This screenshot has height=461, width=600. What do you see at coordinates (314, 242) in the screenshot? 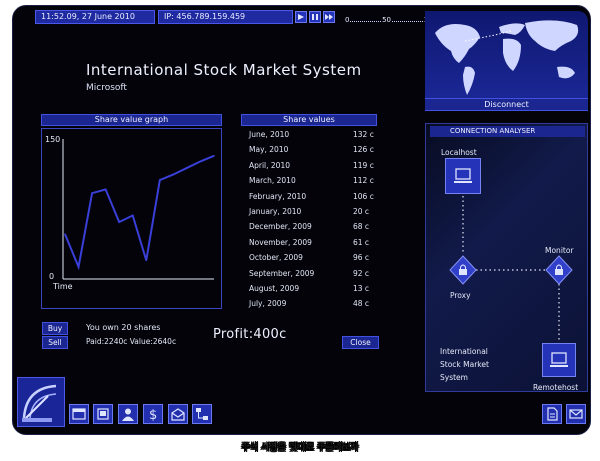
I see `share-value-row: November, 2009 61 c` at bounding box center [314, 242].